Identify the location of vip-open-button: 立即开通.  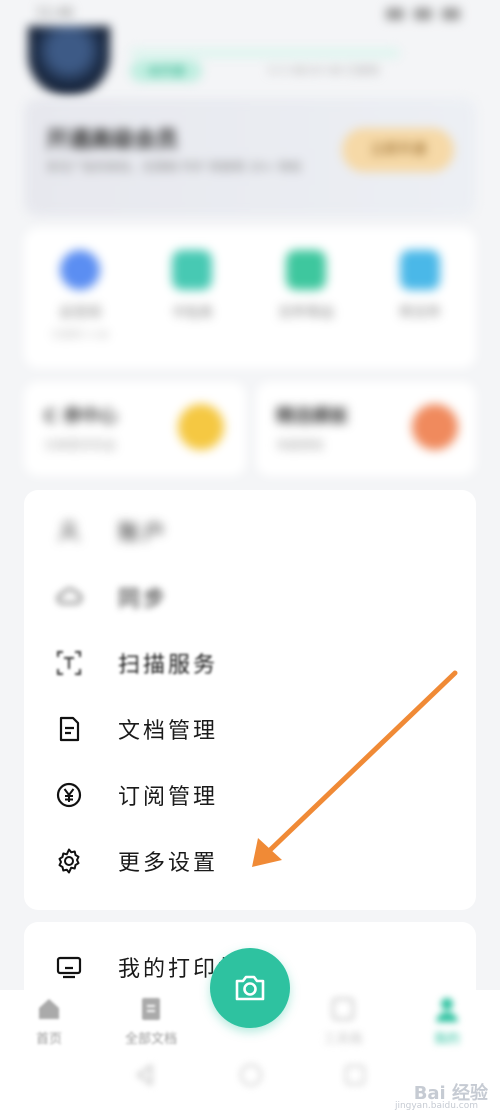
(398, 150).